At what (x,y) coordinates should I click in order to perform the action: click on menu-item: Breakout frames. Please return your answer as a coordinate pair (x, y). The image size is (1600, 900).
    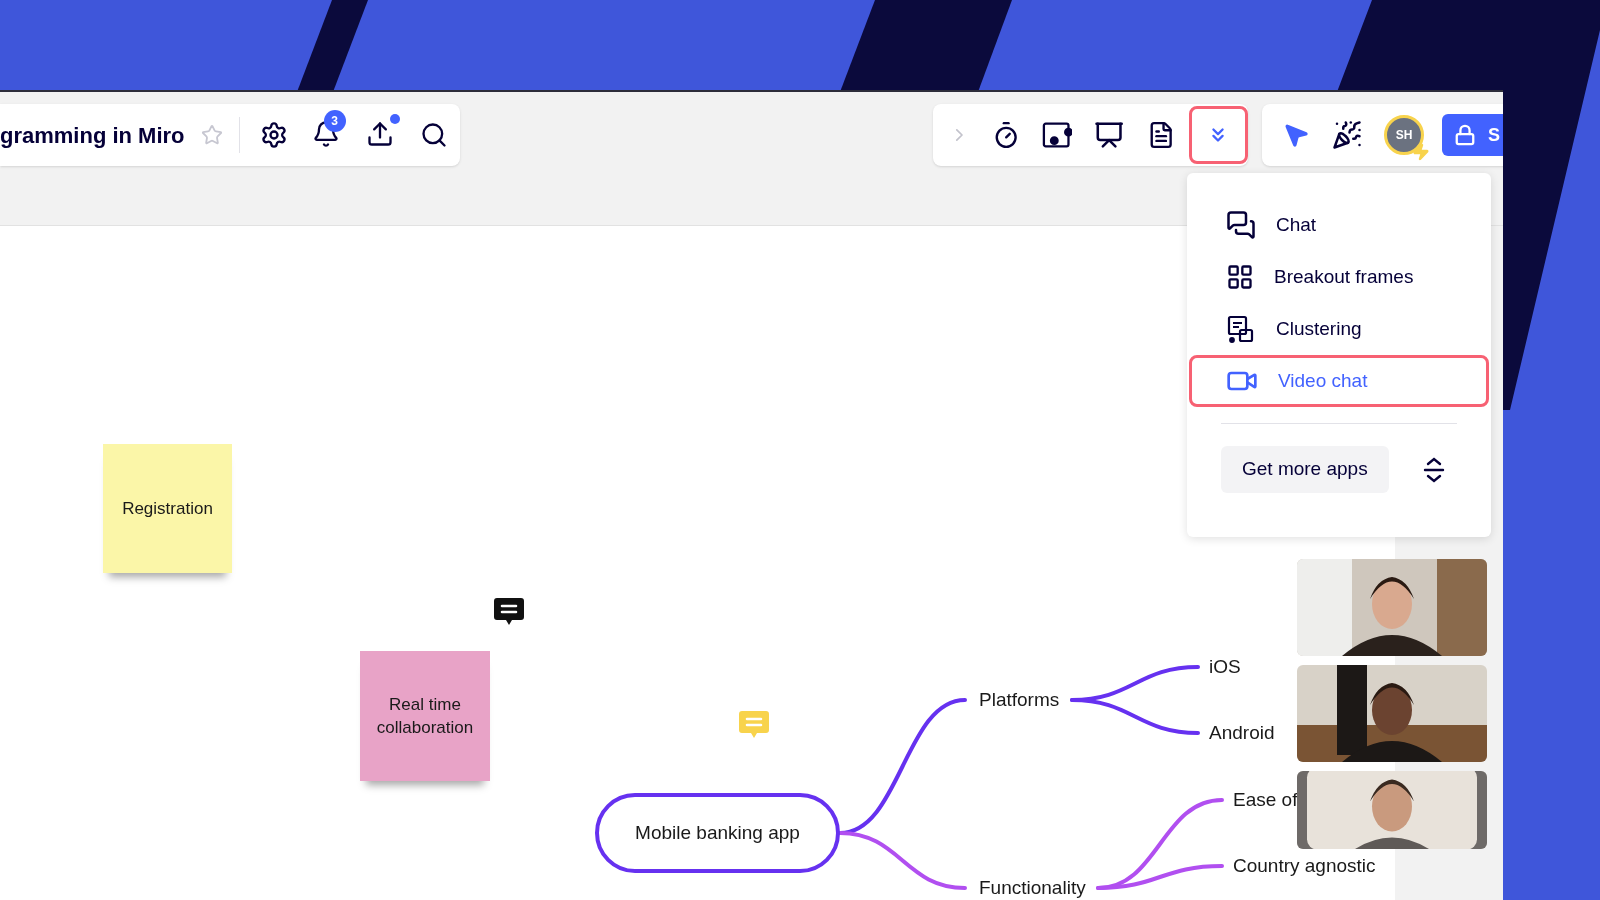
    Looking at the image, I should click on (1339, 277).